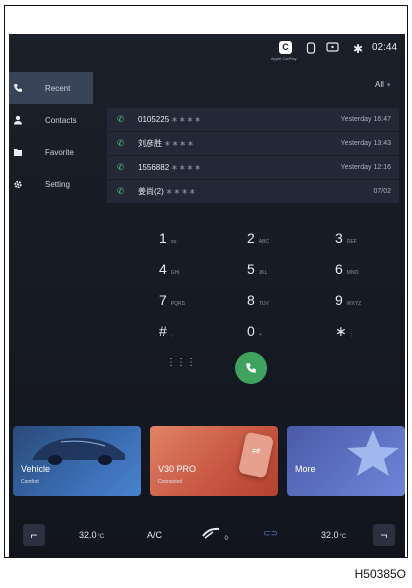  I want to click on dial-key-6: 6 MNO, so click(365, 273).